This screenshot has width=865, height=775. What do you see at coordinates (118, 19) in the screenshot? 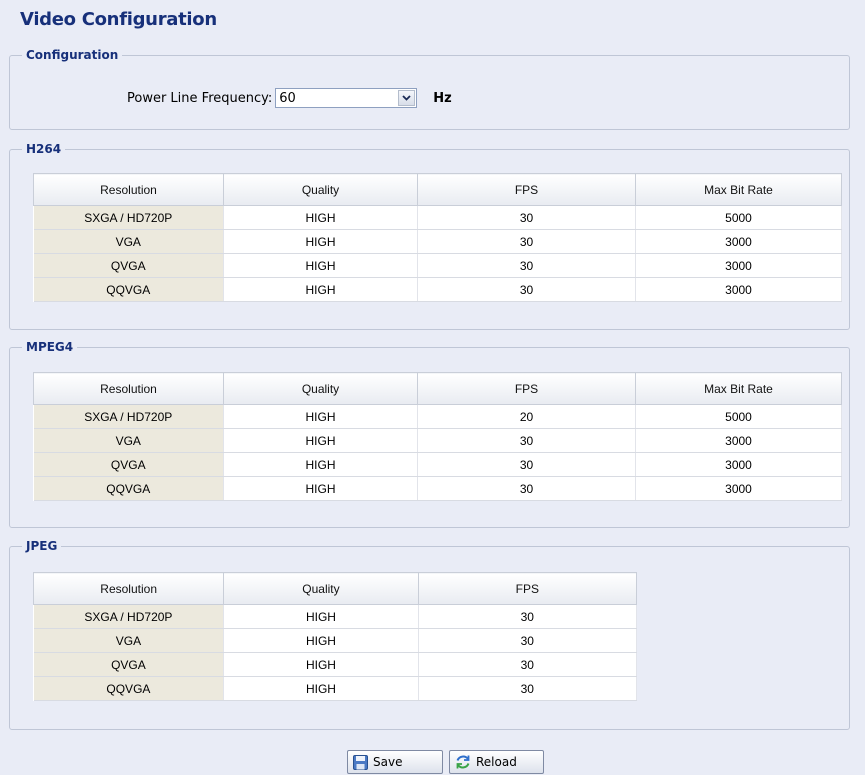
I see `page-title: Video Configuration` at bounding box center [118, 19].